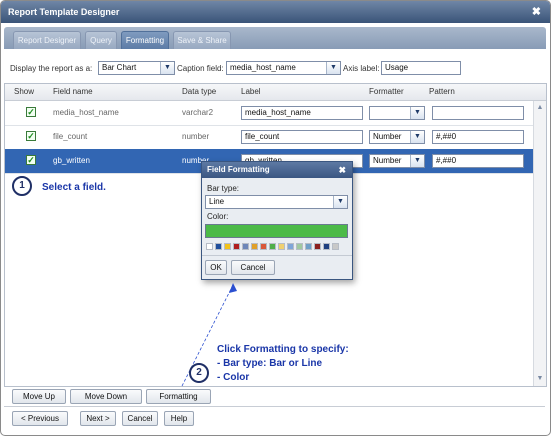 Image resolution: width=551 pixels, height=436 pixels. Describe the element at coordinates (39, 396) in the screenshot. I see `move-up-button: Move Up` at that location.